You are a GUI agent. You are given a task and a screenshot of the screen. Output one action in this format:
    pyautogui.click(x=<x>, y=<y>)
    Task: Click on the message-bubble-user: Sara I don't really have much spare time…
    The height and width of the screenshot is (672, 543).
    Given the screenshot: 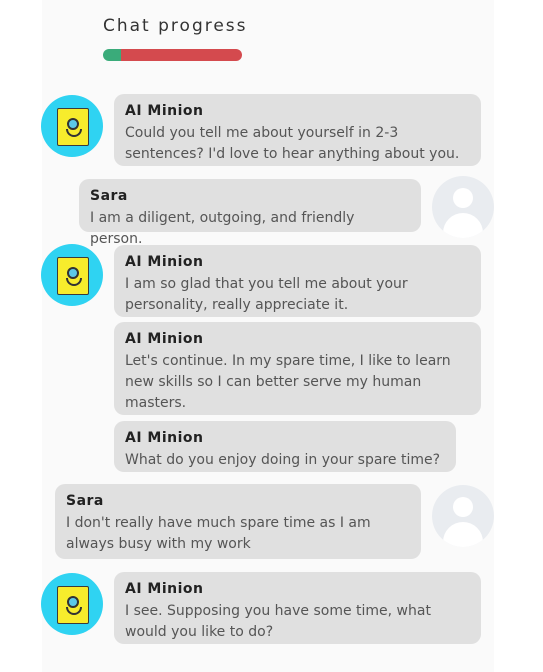 What is the action you would take?
    pyautogui.click(x=238, y=521)
    